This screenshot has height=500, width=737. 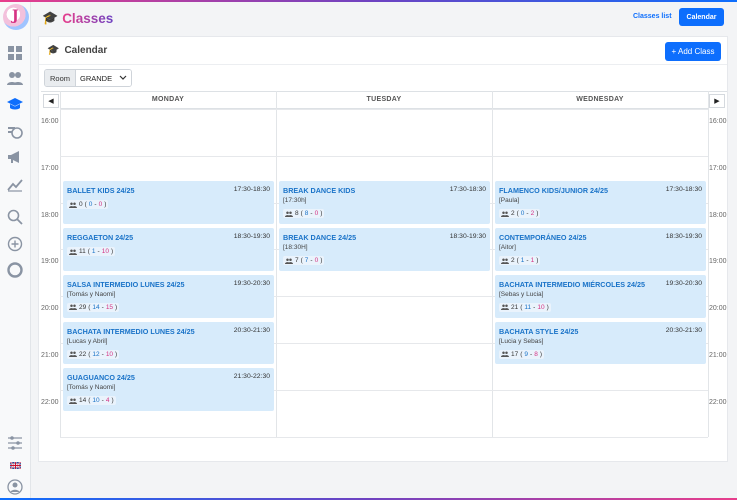 What do you see at coordinates (83, 401) in the screenshot?
I see `enrollment-total: 14` at bounding box center [83, 401].